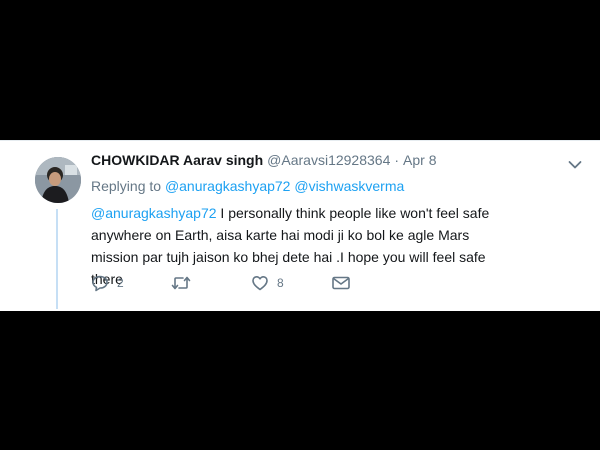 The image size is (600, 450). What do you see at coordinates (575, 163) in the screenshot?
I see `chevron-down-icon` at bounding box center [575, 163].